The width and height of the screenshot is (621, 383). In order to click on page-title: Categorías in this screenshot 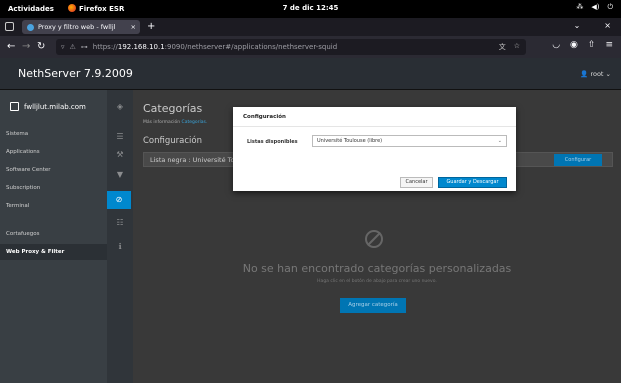, I will do `click(173, 108)`.